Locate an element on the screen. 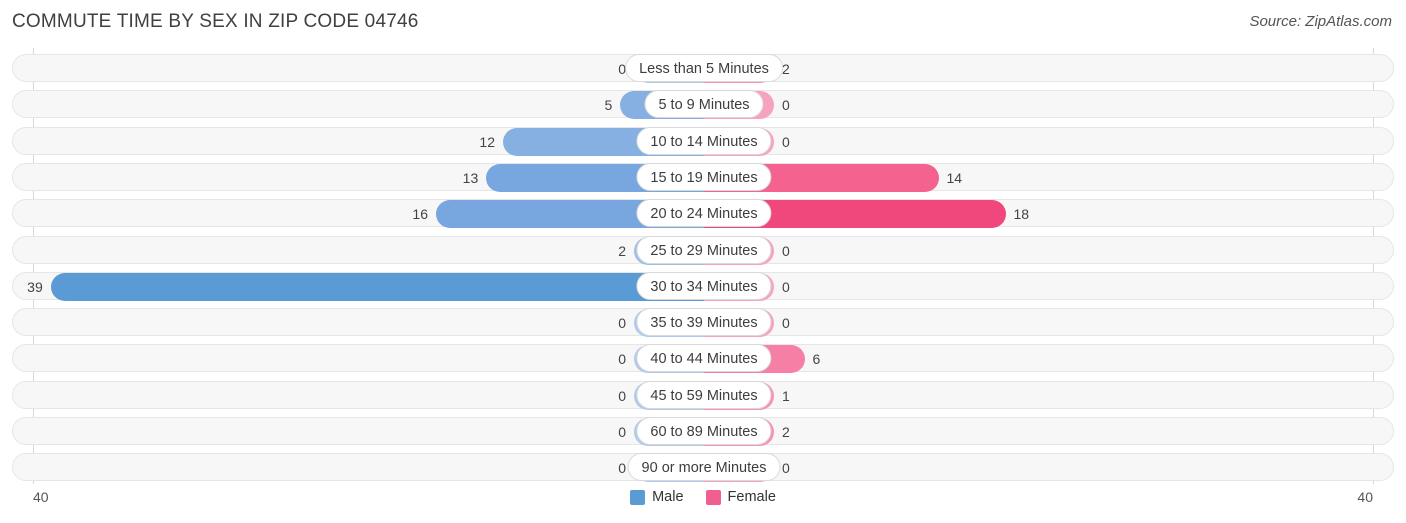  category-label: 45 to 59 Minutes is located at coordinates (704, 394).